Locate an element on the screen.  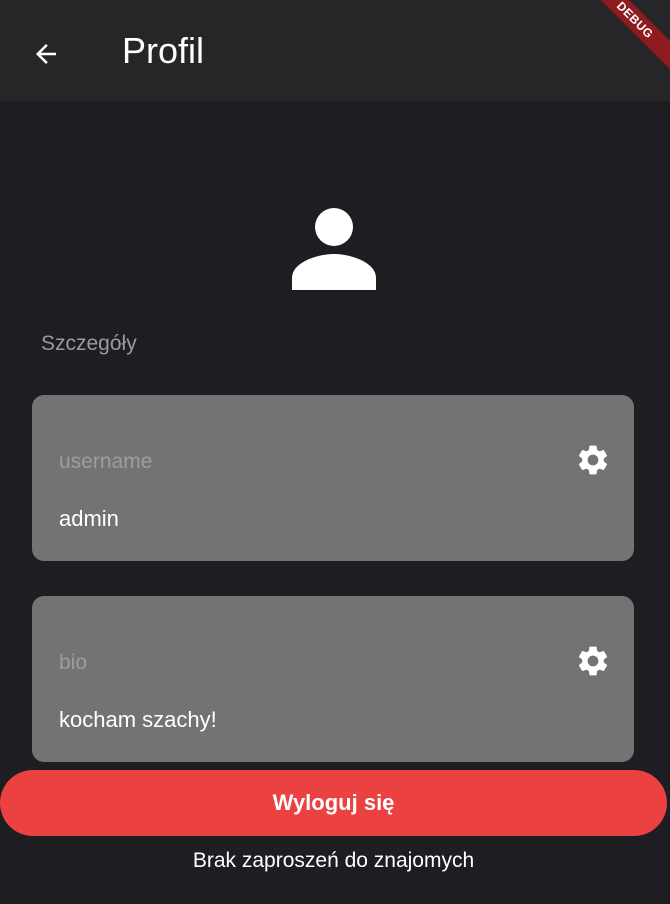
bio-field-label: bio is located at coordinates (73, 662).